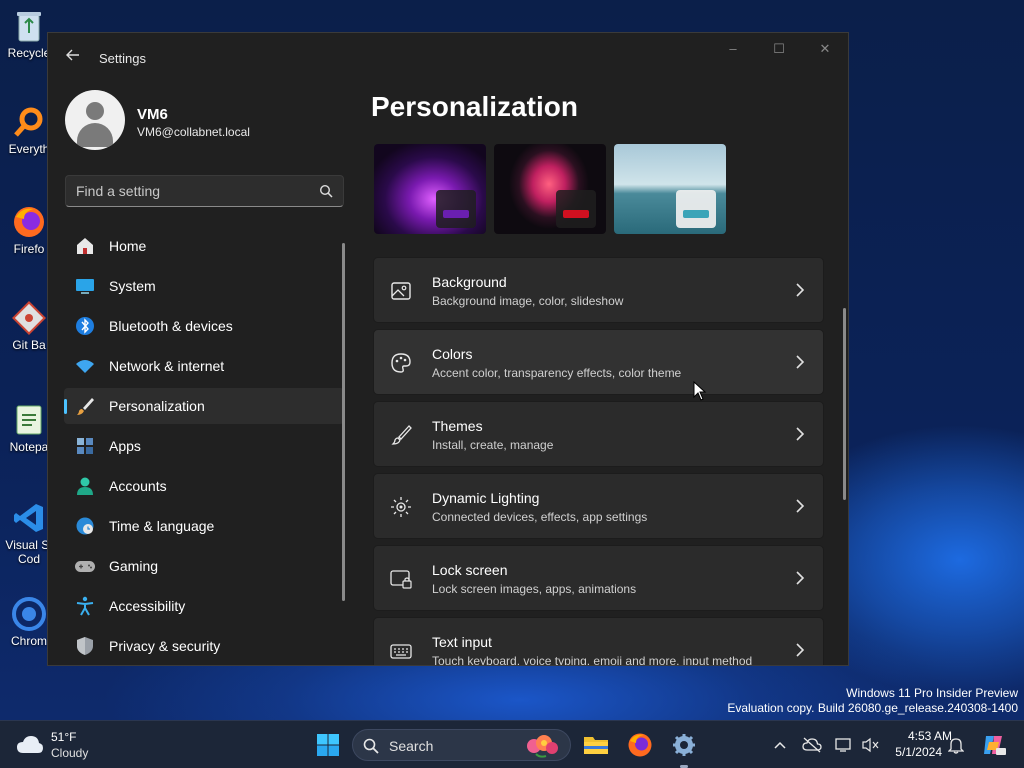  I want to click on flower-highlight-icon, so click(542, 746).